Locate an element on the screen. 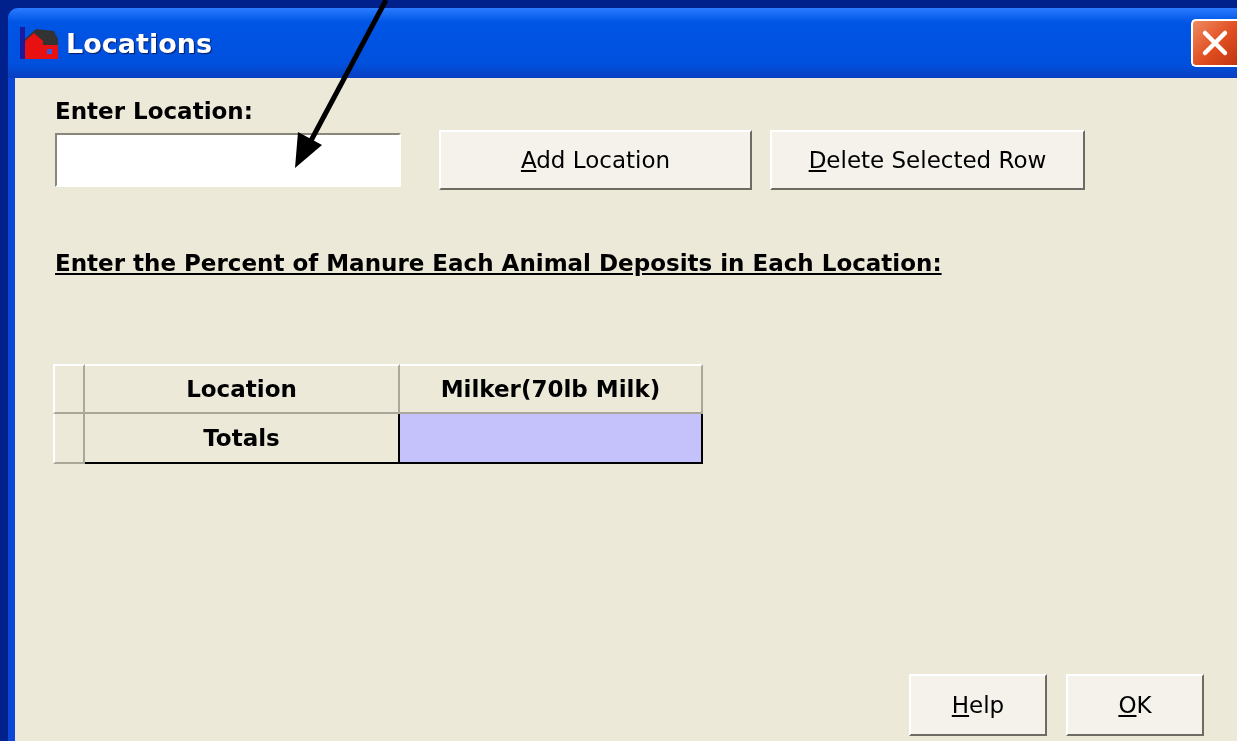 The height and width of the screenshot is (741, 1237). close-icon is located at coordinates (1215, 43).